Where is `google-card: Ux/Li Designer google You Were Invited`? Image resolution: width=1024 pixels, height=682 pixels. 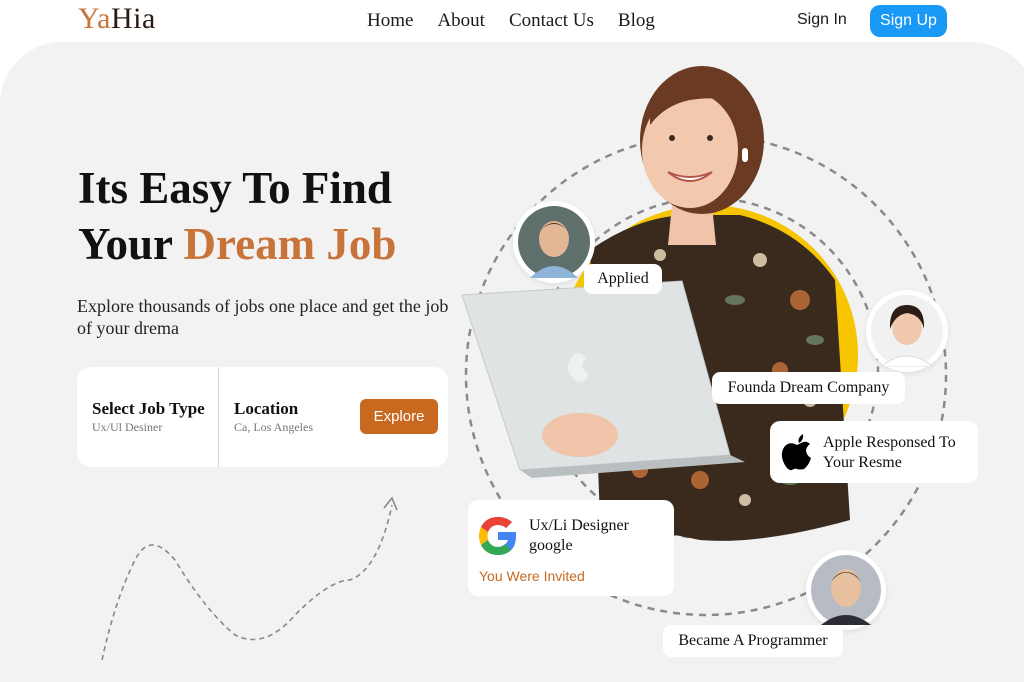
google-card: Ux/Li Designer google You Were Invited is located at coordinates (571, 548).